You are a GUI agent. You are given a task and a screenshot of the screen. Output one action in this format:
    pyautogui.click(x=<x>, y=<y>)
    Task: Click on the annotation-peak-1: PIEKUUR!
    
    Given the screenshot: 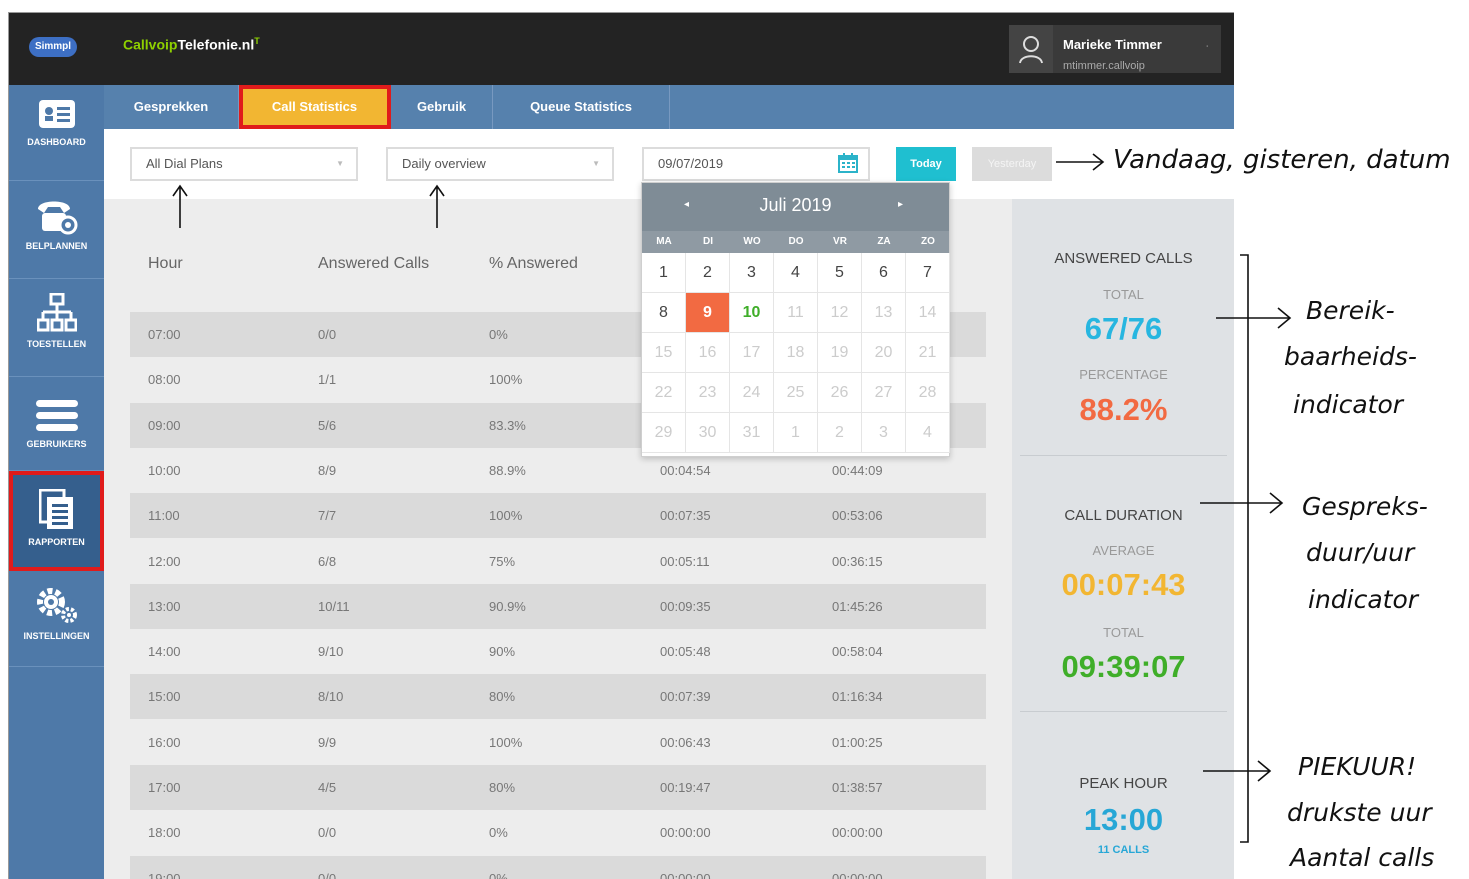 What is the action you would take?
    pyautogui.click(x=1357, y=766)
    